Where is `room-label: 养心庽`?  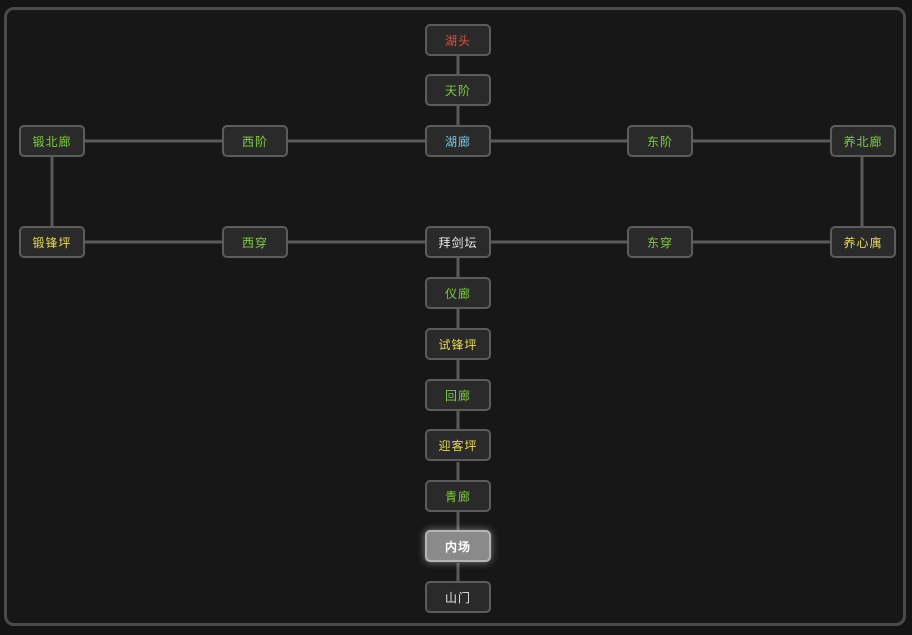
room-label: 养心庽 is located at coordinates (863, 242).